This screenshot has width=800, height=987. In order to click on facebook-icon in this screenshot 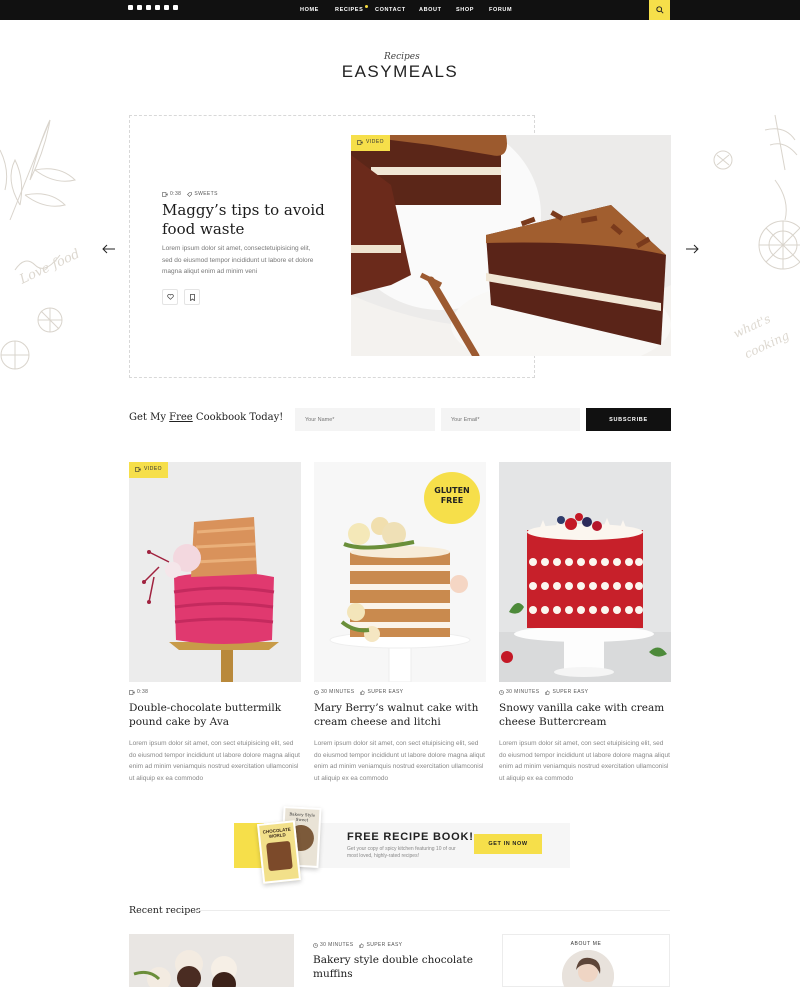, I will do `click(148, 7)`.